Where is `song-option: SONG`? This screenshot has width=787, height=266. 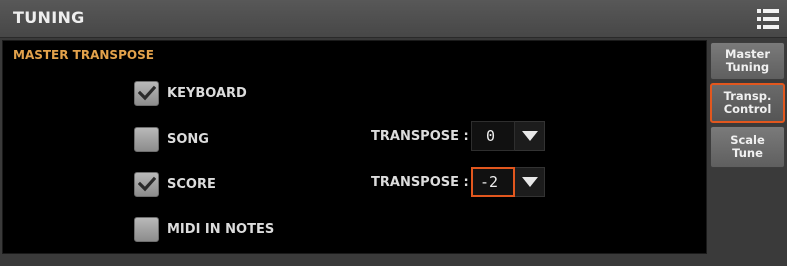 song-option: SONG is located at coordinates (171, 139).